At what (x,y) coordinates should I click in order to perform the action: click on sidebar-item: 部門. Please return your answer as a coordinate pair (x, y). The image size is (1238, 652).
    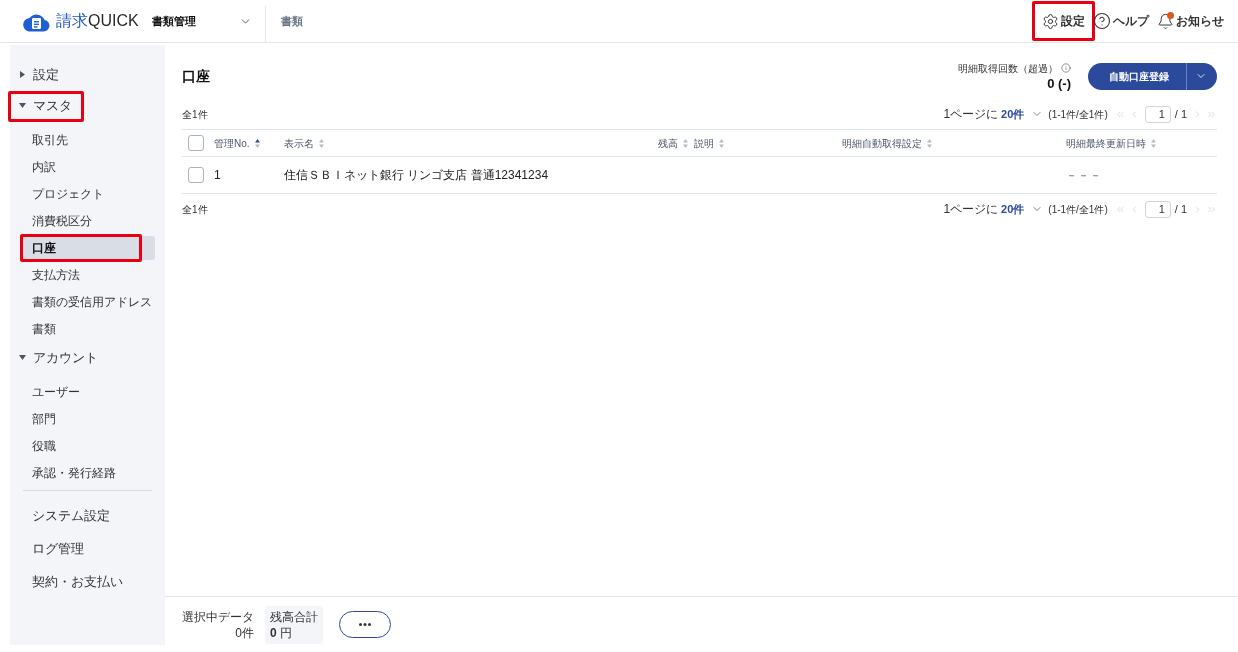
    Looking at the image, I should click on (88, 418).